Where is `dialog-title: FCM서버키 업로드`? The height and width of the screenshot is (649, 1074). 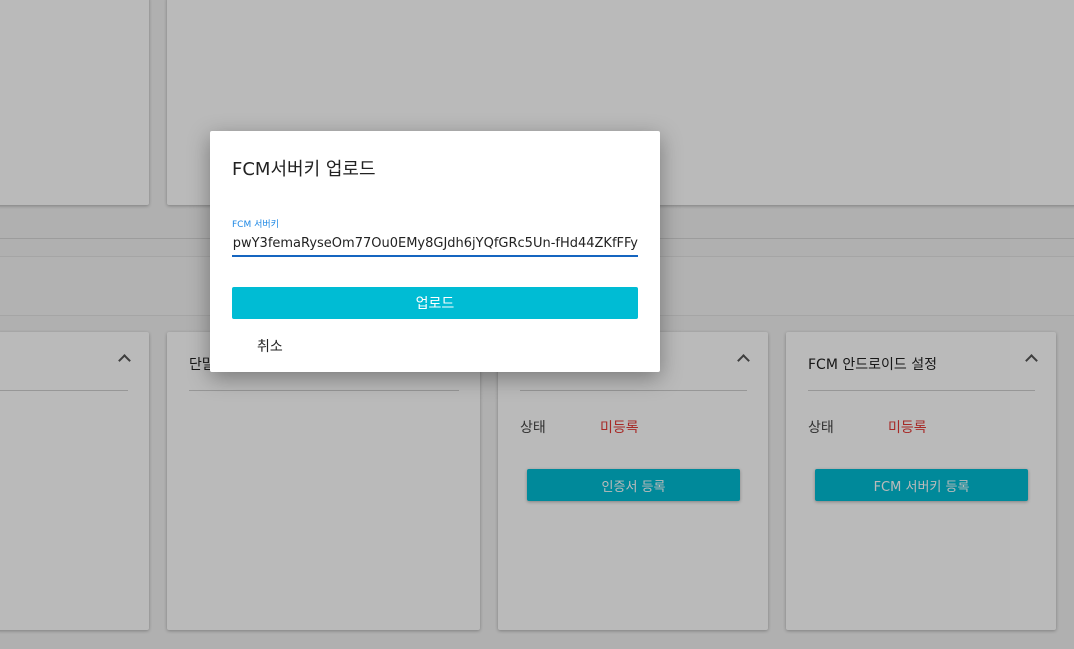
dialog-title: FCM서버키 업로드 is located at coordinates (304, 169).